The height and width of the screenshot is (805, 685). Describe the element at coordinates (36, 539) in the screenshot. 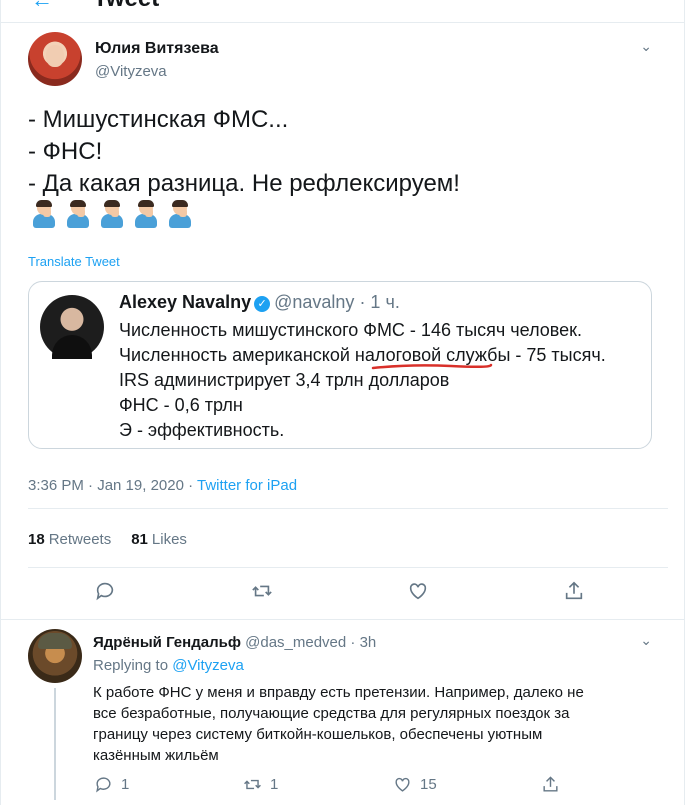

I see `retweets-count: 18` at that location.